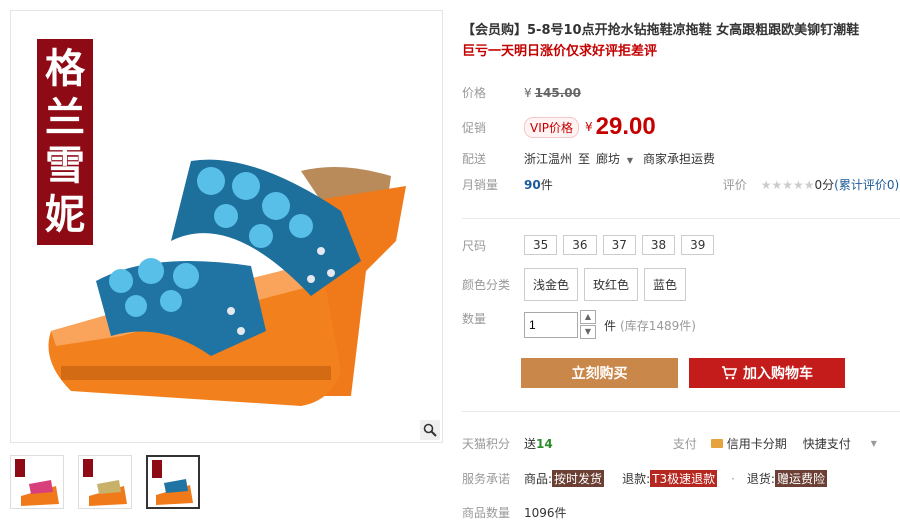 The width and height of the screenshot is (900, 521). Describe the element at coordinates (560, 51) in the screenshot. I see `product-subtitle: 巨亏一天明日涨价仅求好评拒差评` at that location.